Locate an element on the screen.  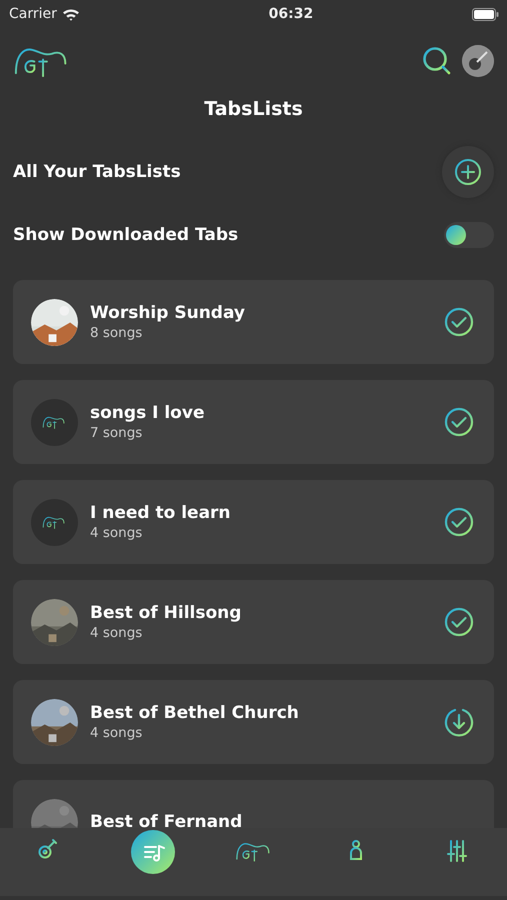
playlist-name: Best of Fernand is located at coordinates (167, 820).